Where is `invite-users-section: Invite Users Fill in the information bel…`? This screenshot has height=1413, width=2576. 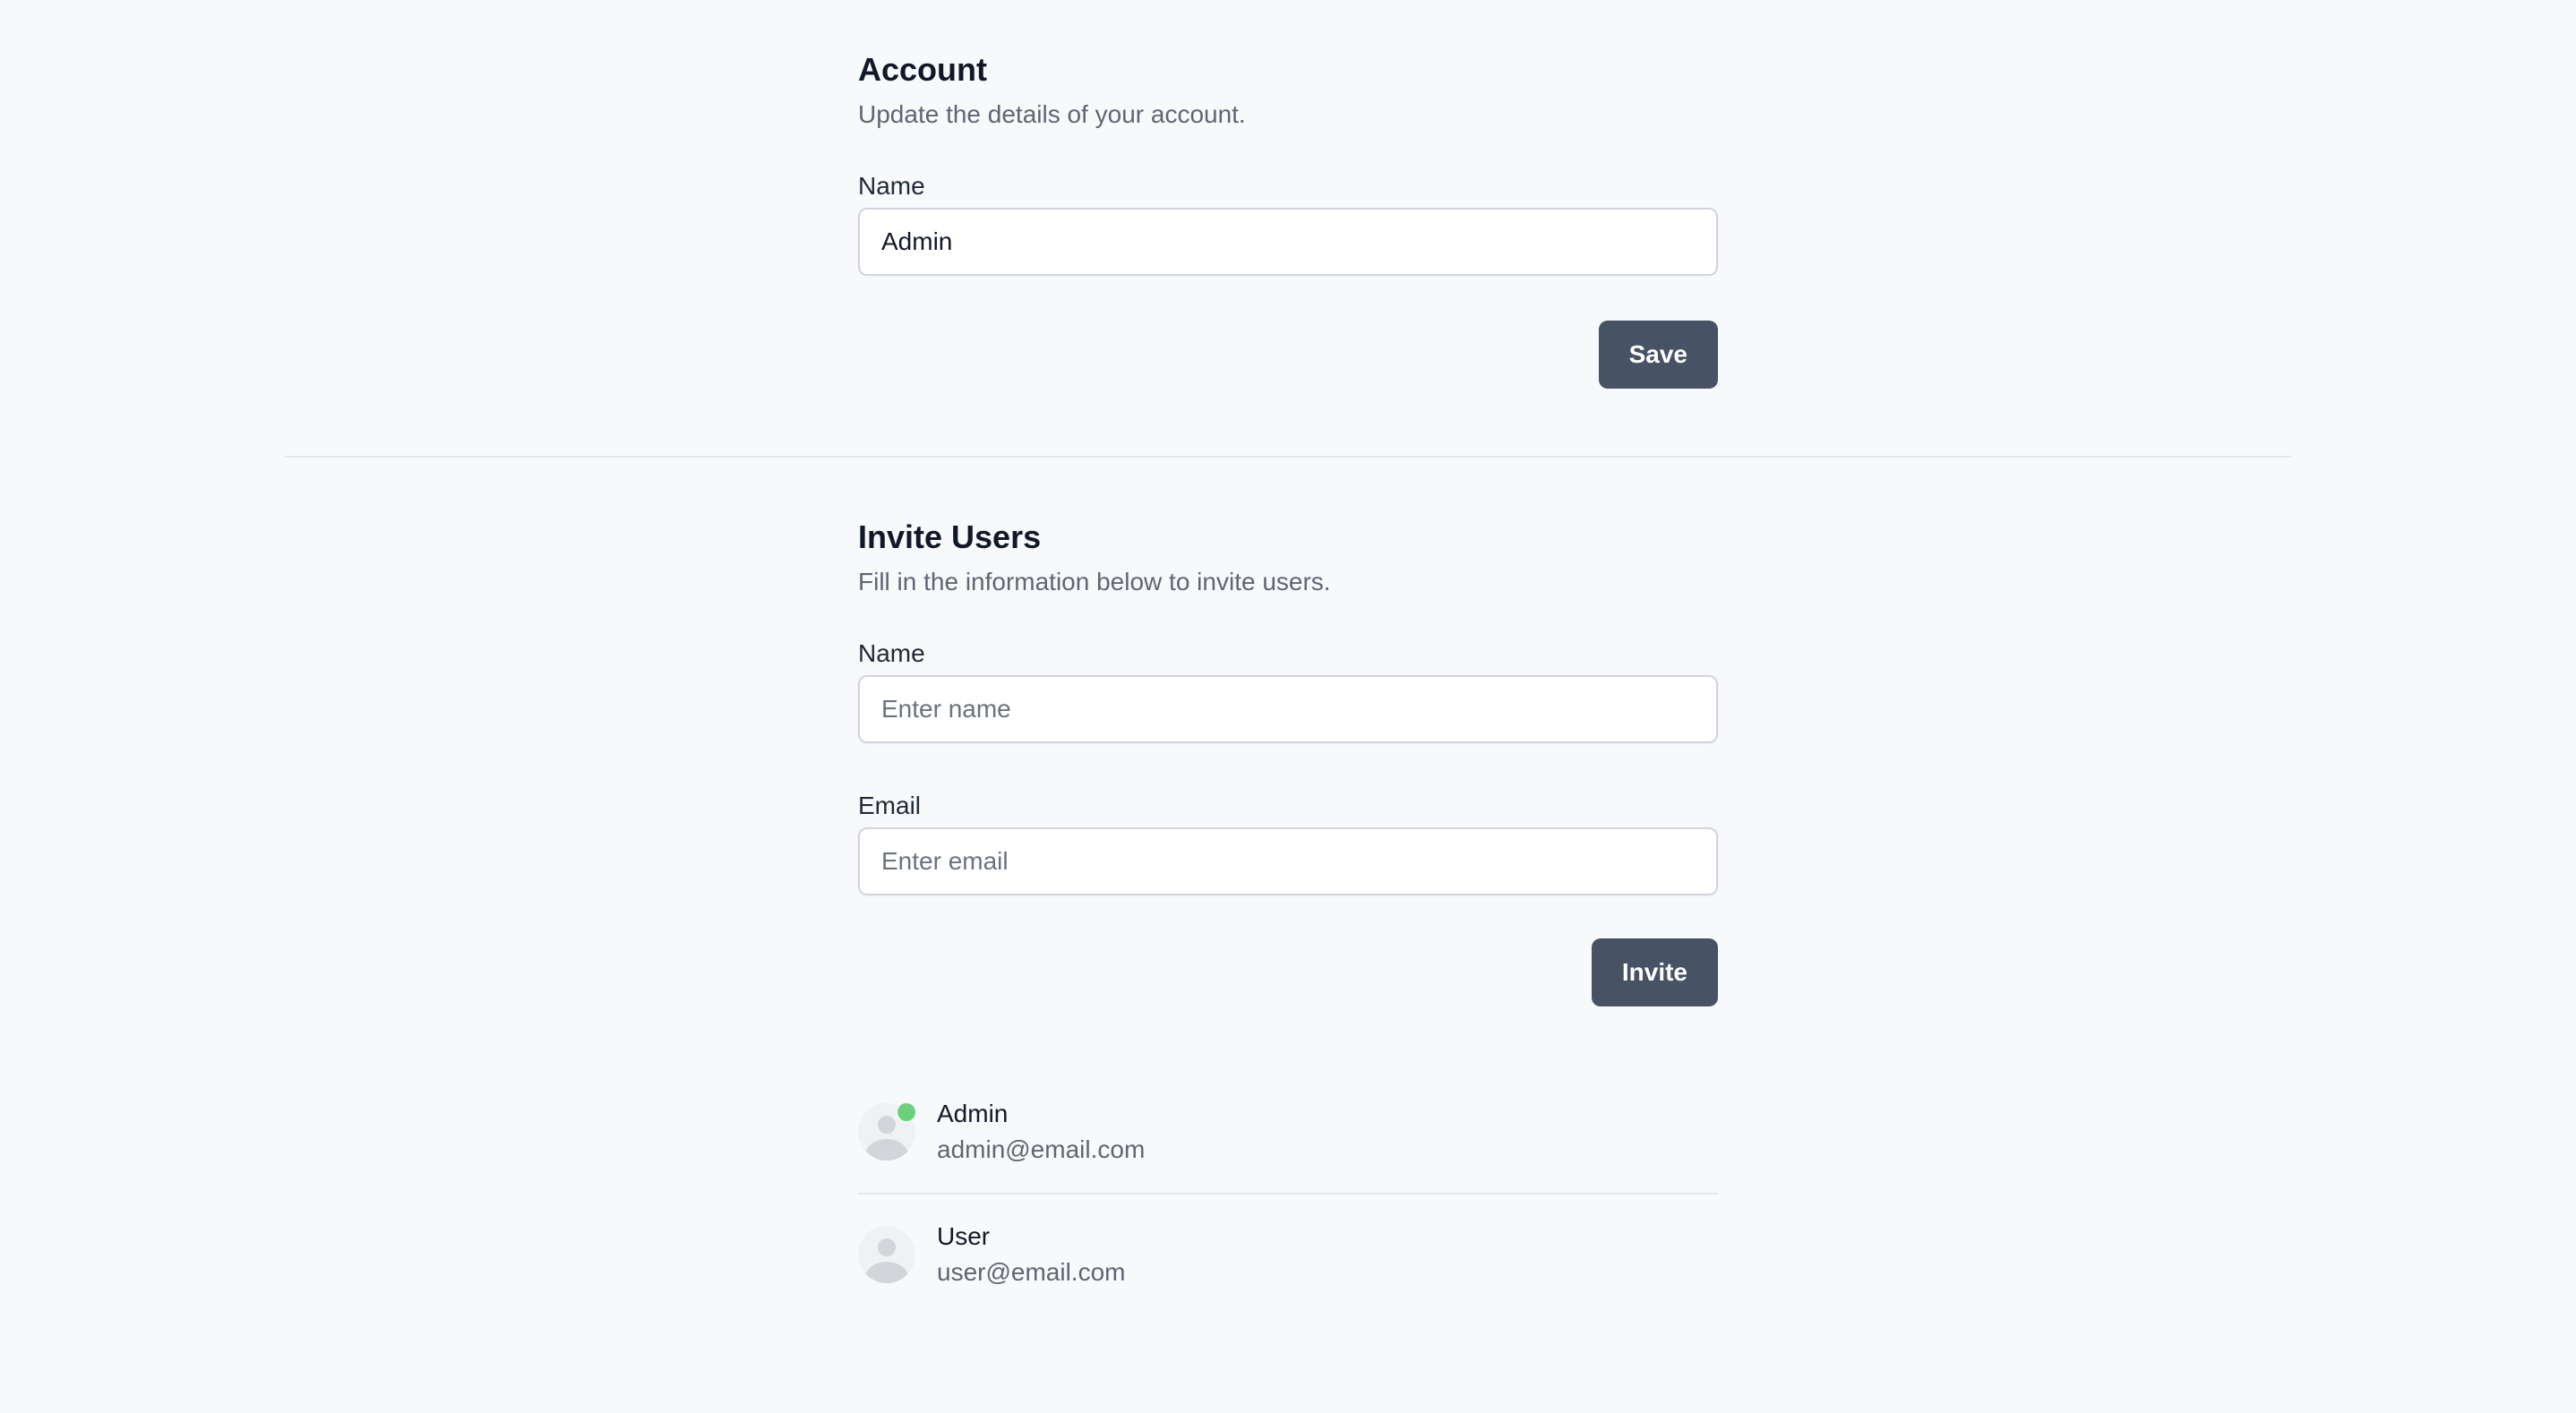
invite-users-section: Invite Users Fill in the information bel… is located at coordinates (1288, 760).